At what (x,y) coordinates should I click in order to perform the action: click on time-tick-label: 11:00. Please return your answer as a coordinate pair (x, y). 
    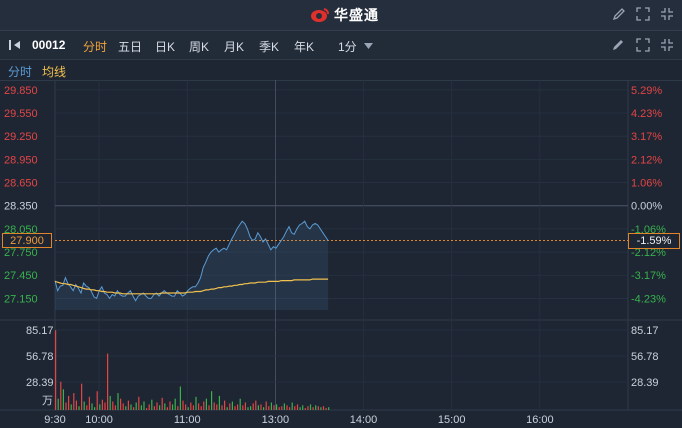
    Looking at the image, I should click on (187, 420).